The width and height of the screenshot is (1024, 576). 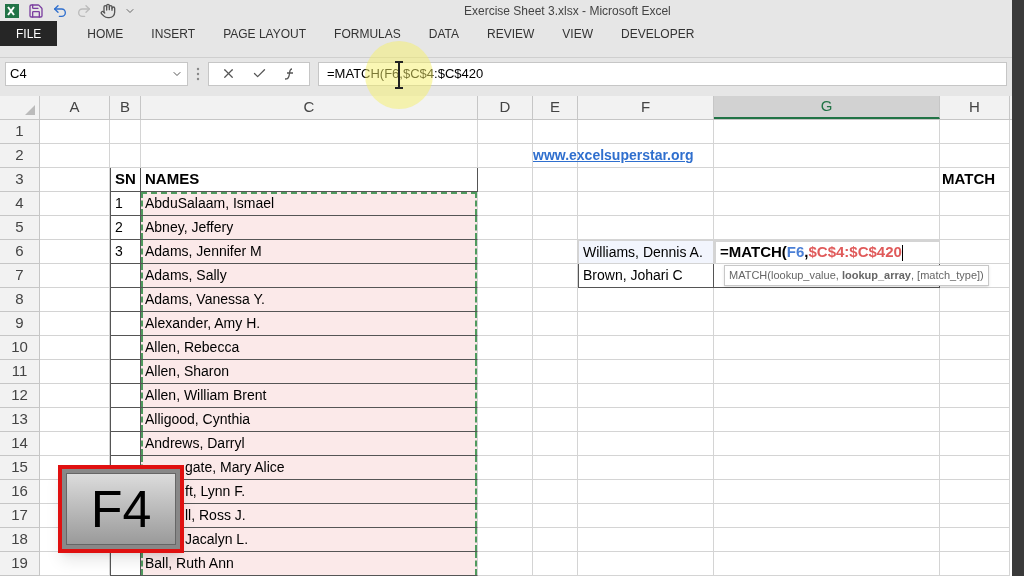 What do you see at coordinates (20, 204) in the screenshot?
I see `row-header: 4` at bounding box center [20, 204].